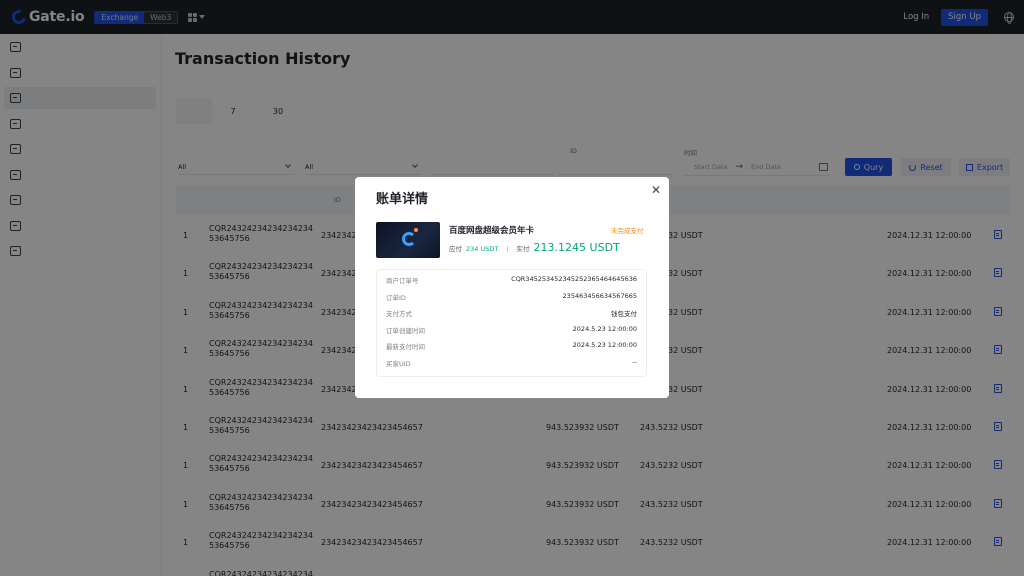 The height and width of the screenshot is (576, 1024). What do you see at coordinates (405, 330) in the screenshot?
I see `detail-key: 订单创建时间` at bounding box center [405, 330].